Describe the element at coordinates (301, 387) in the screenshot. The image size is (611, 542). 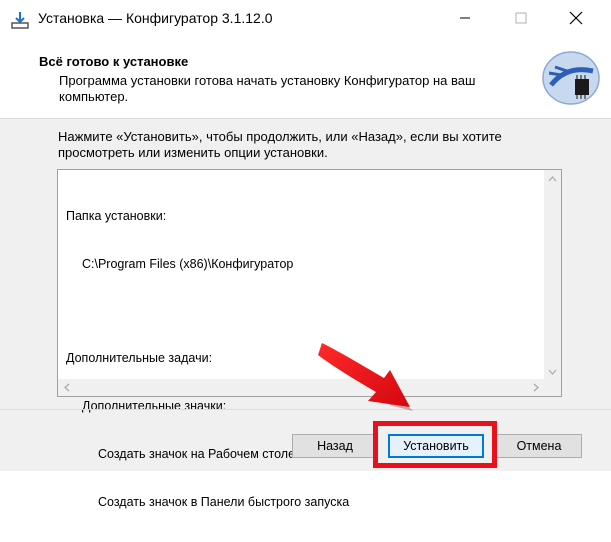
I see `horizontal-scrollbar` at that location.